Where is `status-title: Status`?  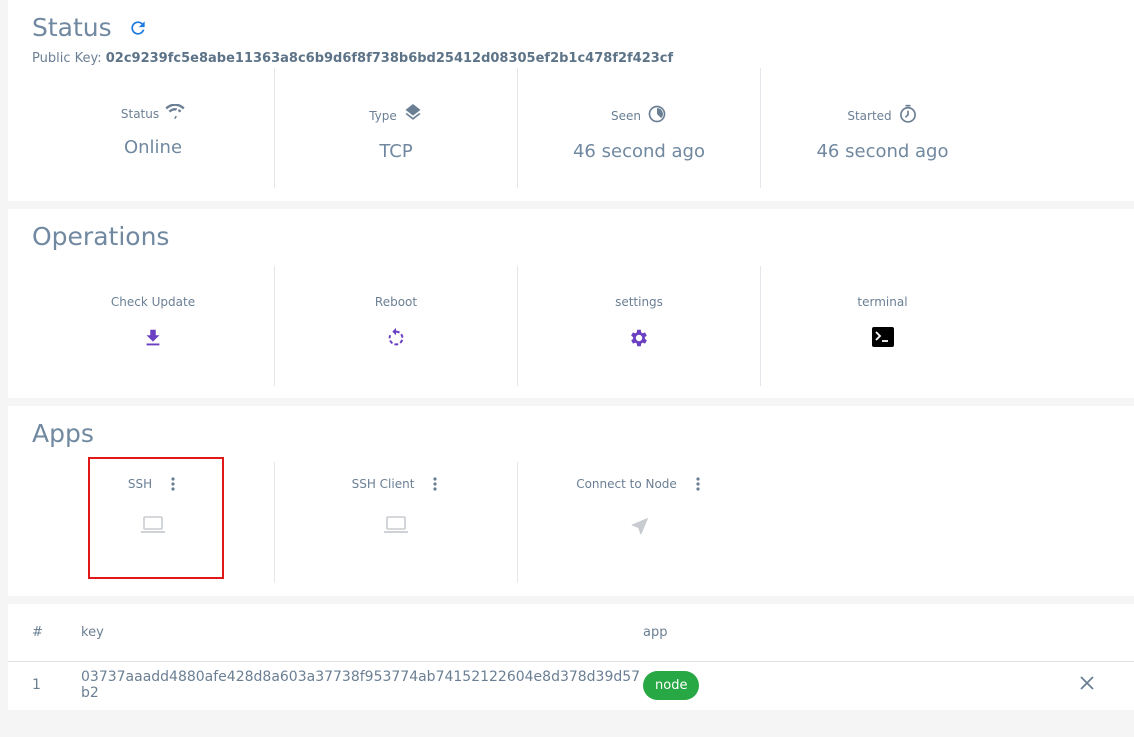
status-title: Status is located at coordinates (90, 27).